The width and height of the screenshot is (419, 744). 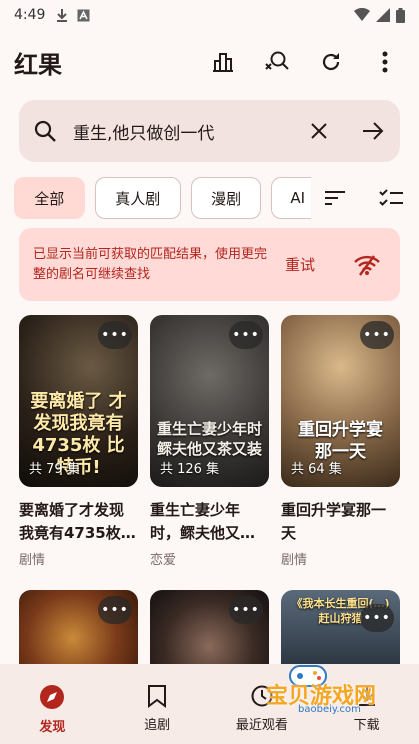 I want to click on checklist-icon, so click(x=391, y=197).